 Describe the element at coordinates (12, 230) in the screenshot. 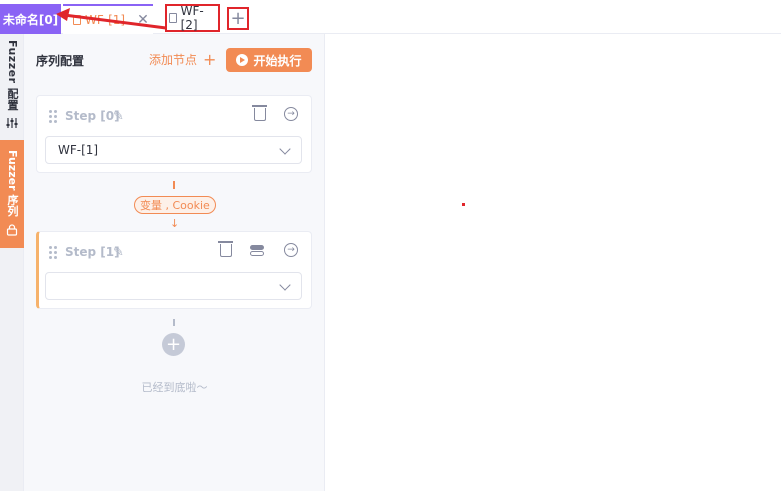

I see `lock-icon` at that location.